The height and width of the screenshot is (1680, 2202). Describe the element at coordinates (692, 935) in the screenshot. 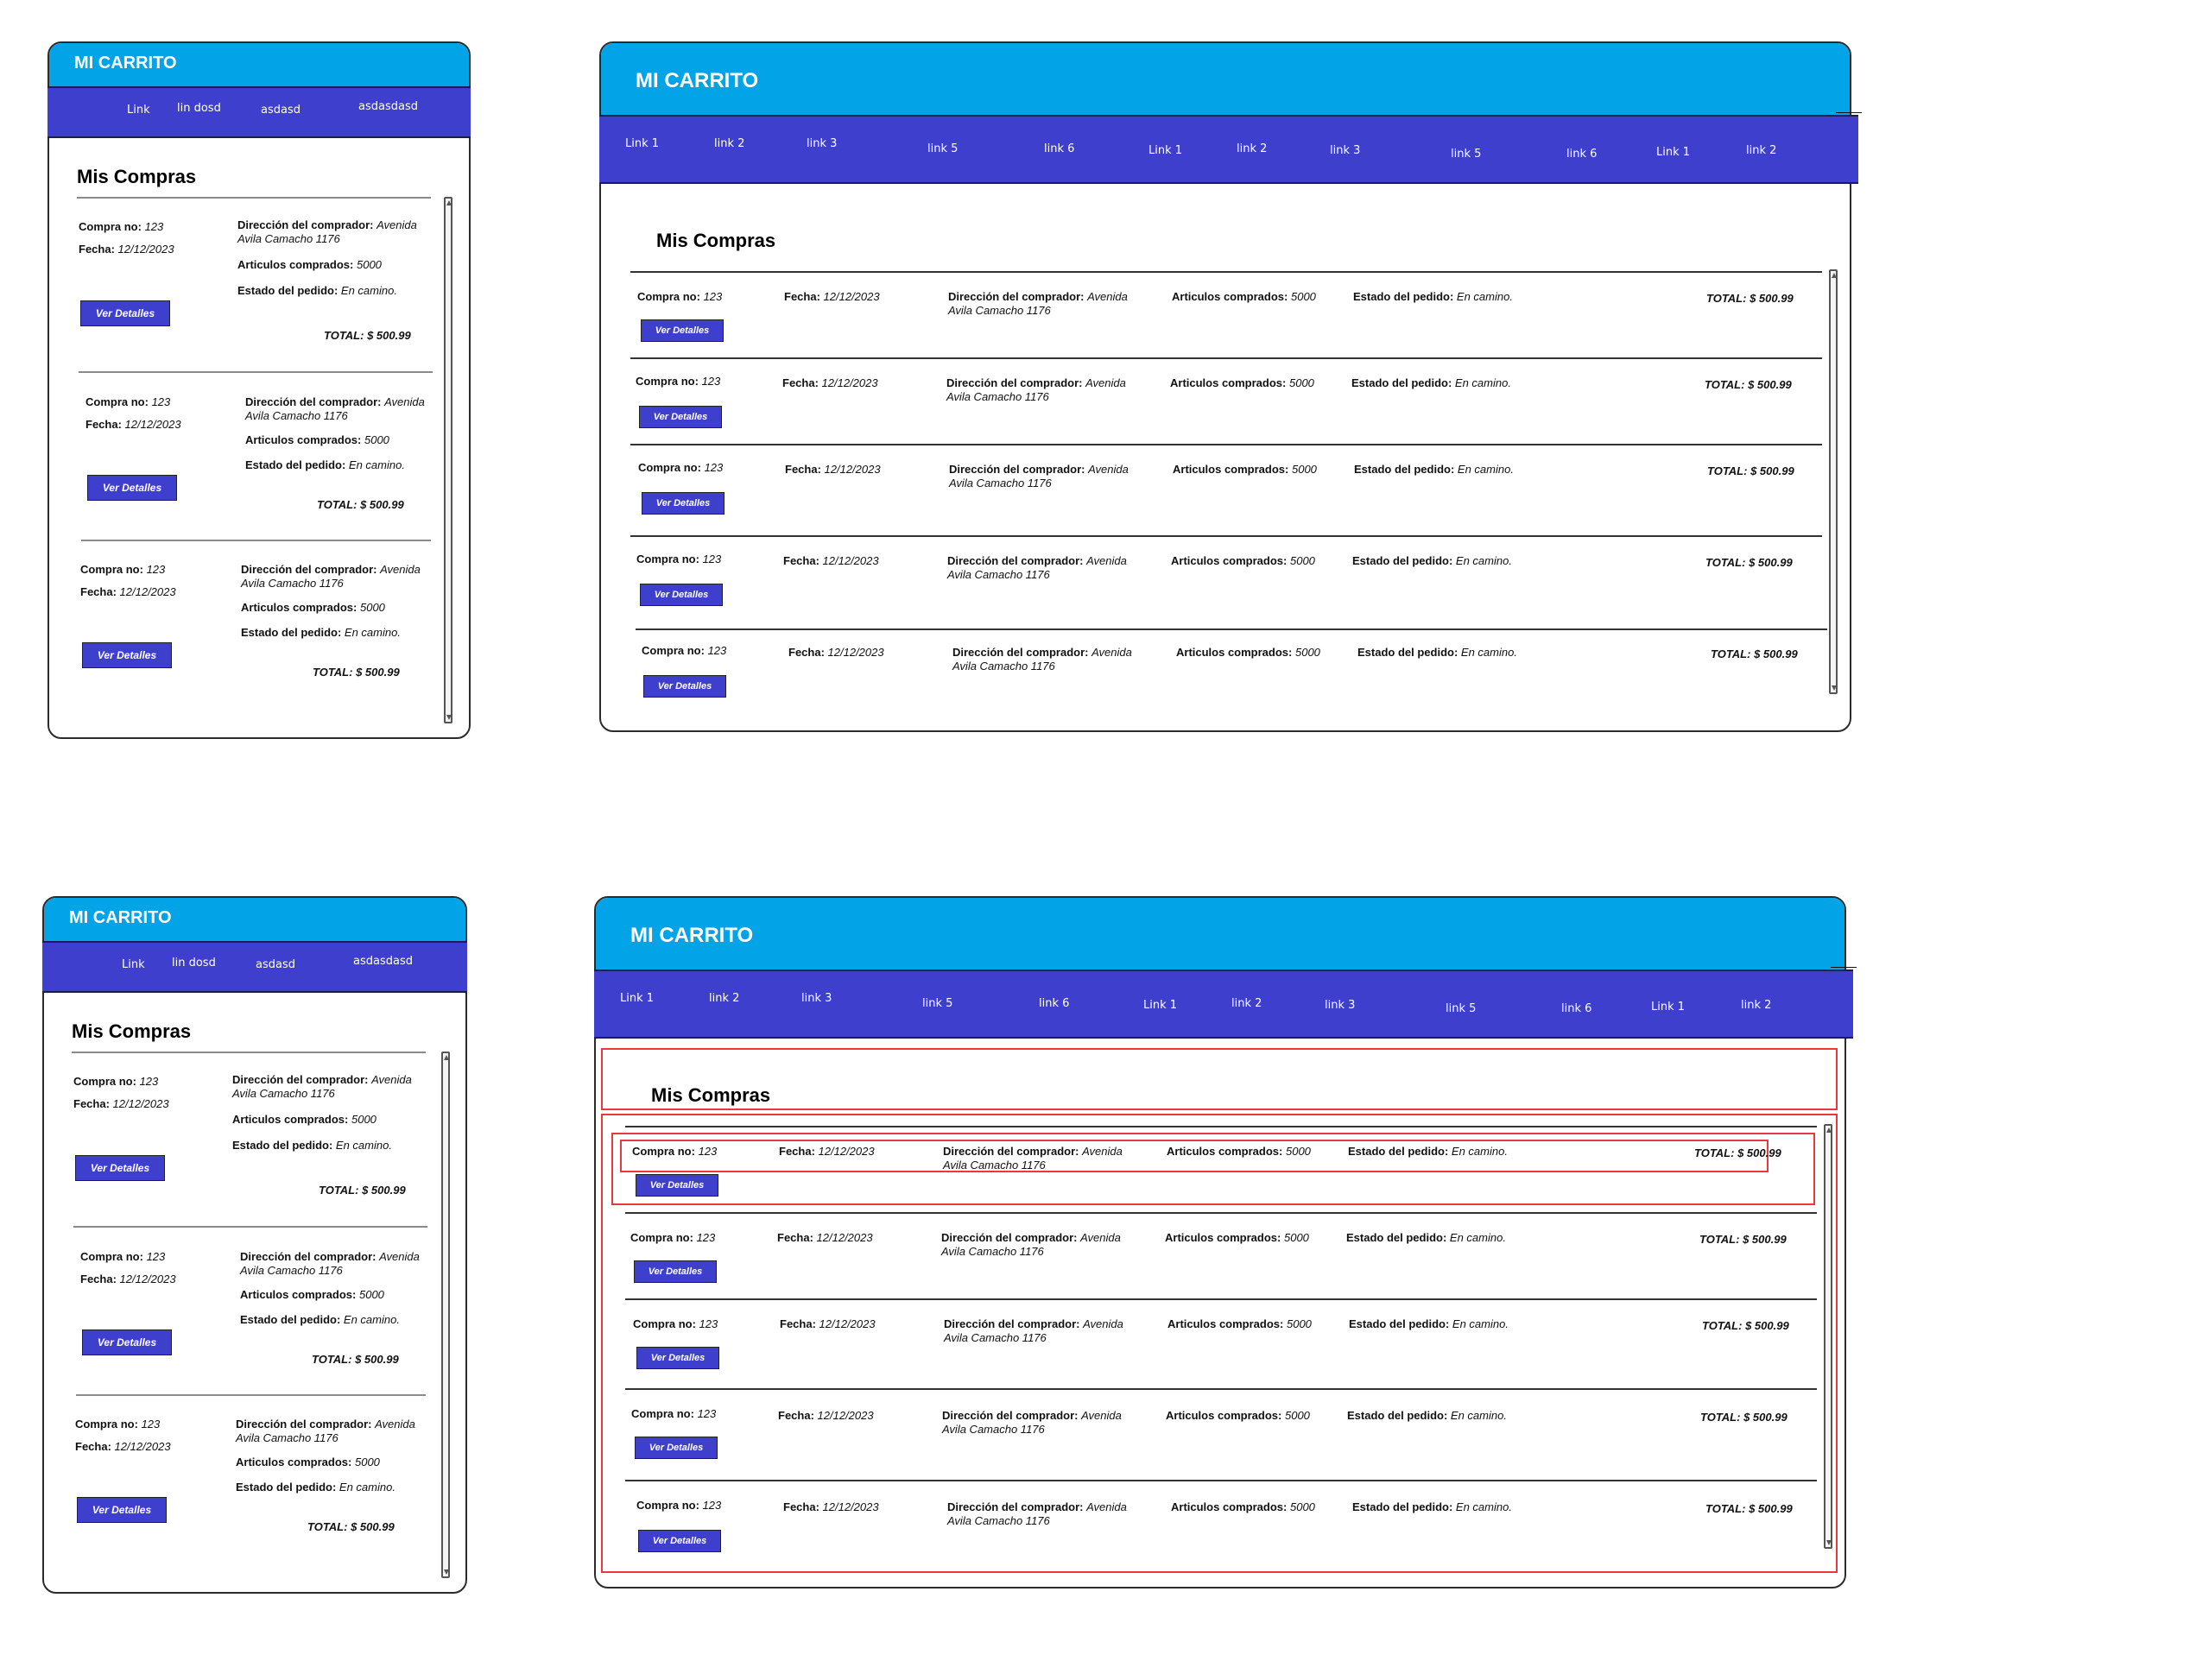

I see `app-title: MI CARRITO` at that location.